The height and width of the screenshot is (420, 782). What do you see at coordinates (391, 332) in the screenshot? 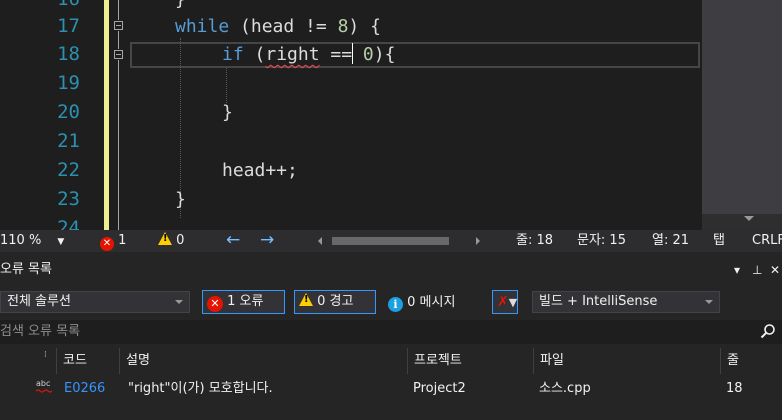
I see `error-list-search-box: 검색 오류 목록` at bounding box center [391, 332].